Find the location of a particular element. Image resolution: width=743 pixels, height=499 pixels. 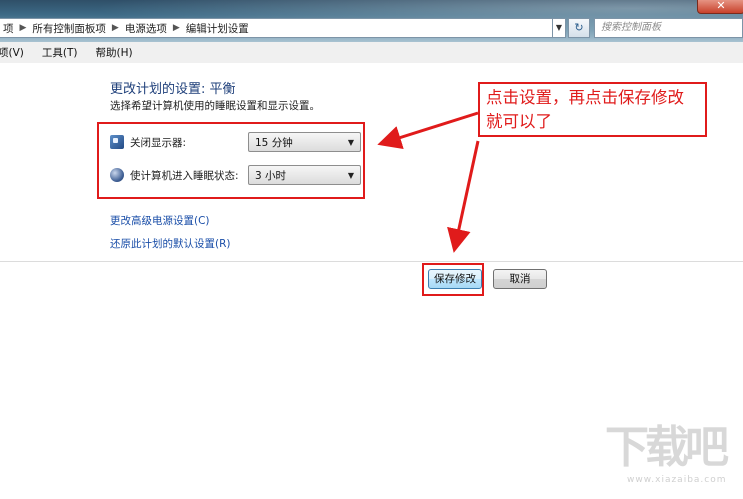

breadcrumb-item: 编辑计划设置 is located at coordinates (217, 28).